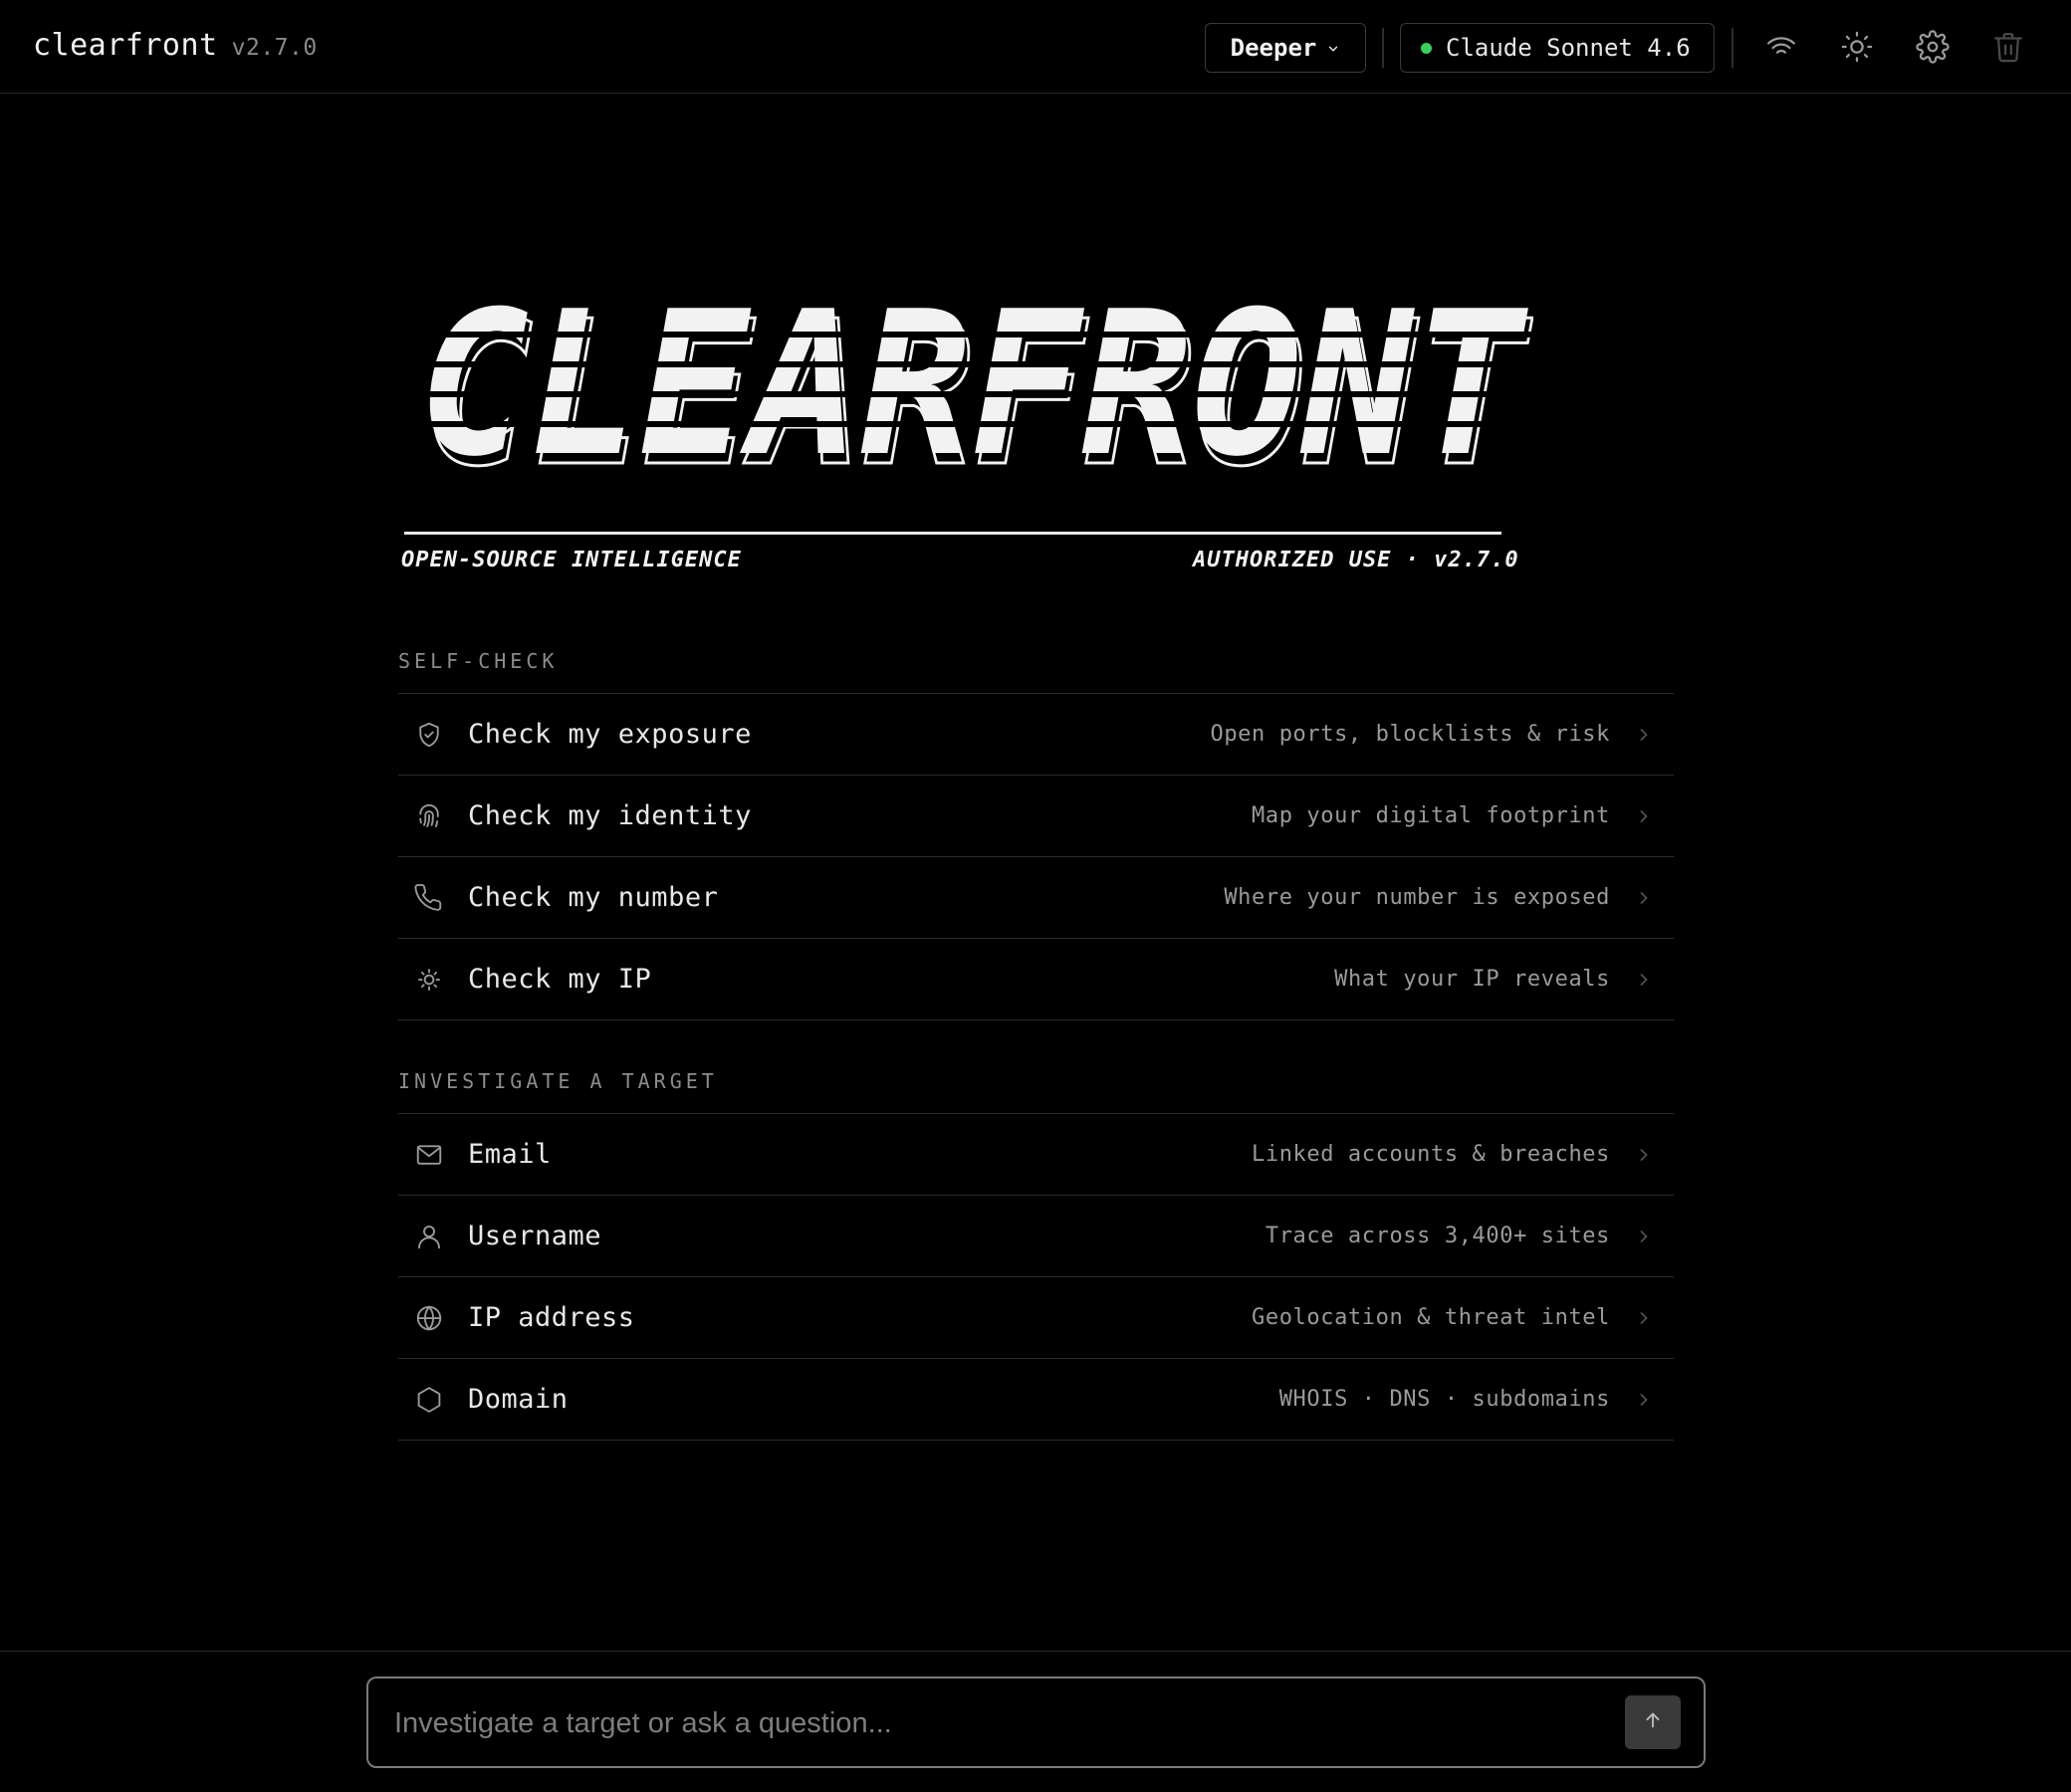 The width and height of the screenshot is (2071, 1792). Describe the element at coordinates (952, 533) in the screenshot. I see `logo-rule` at that location.